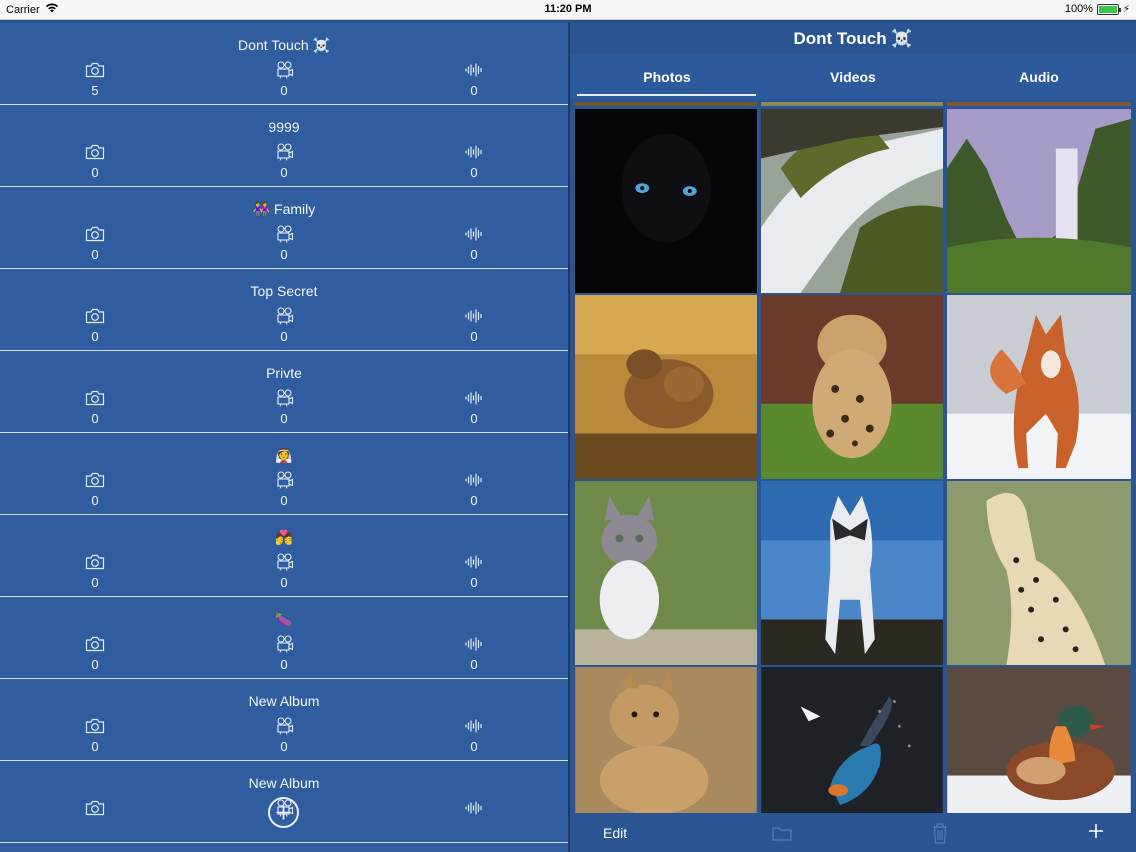 This screenshot has height=852, width=1136. What do you see at coordinates (1078, 9) in the screenshot?
I see `battery-percent: 100%` at bounding box center [1078, 9].